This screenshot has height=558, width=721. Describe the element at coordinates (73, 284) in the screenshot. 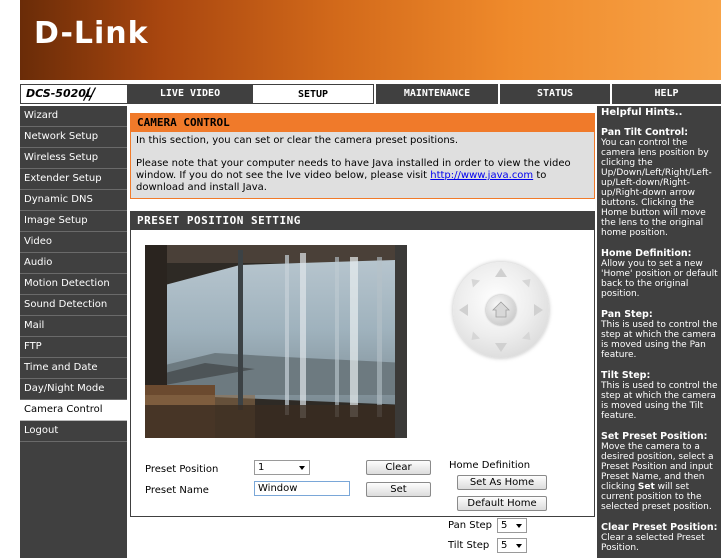

I see `sidebar-item-motion-detection: Motion Detection` at that location.